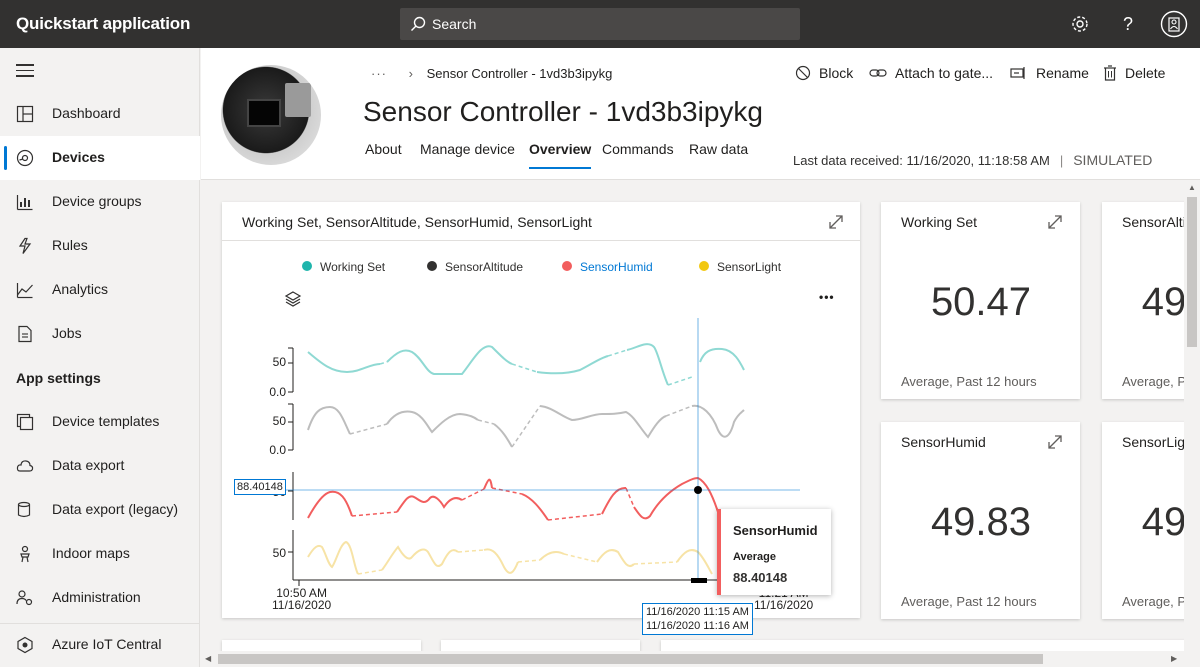 The width and height of the screenshot is (1200, 667). I want to click on indoor-maps-icon, so click(25, 554).